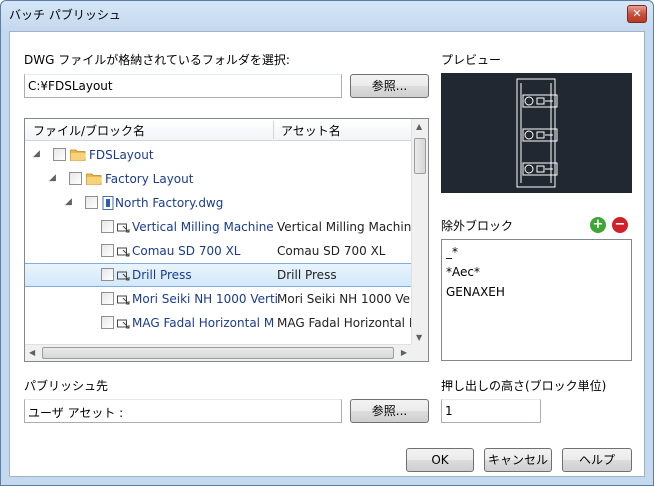 This screenshot has width=654, height=486. I want to click on tree-row-fdslayout: ◢ FDSLayout, so click(218, 155).